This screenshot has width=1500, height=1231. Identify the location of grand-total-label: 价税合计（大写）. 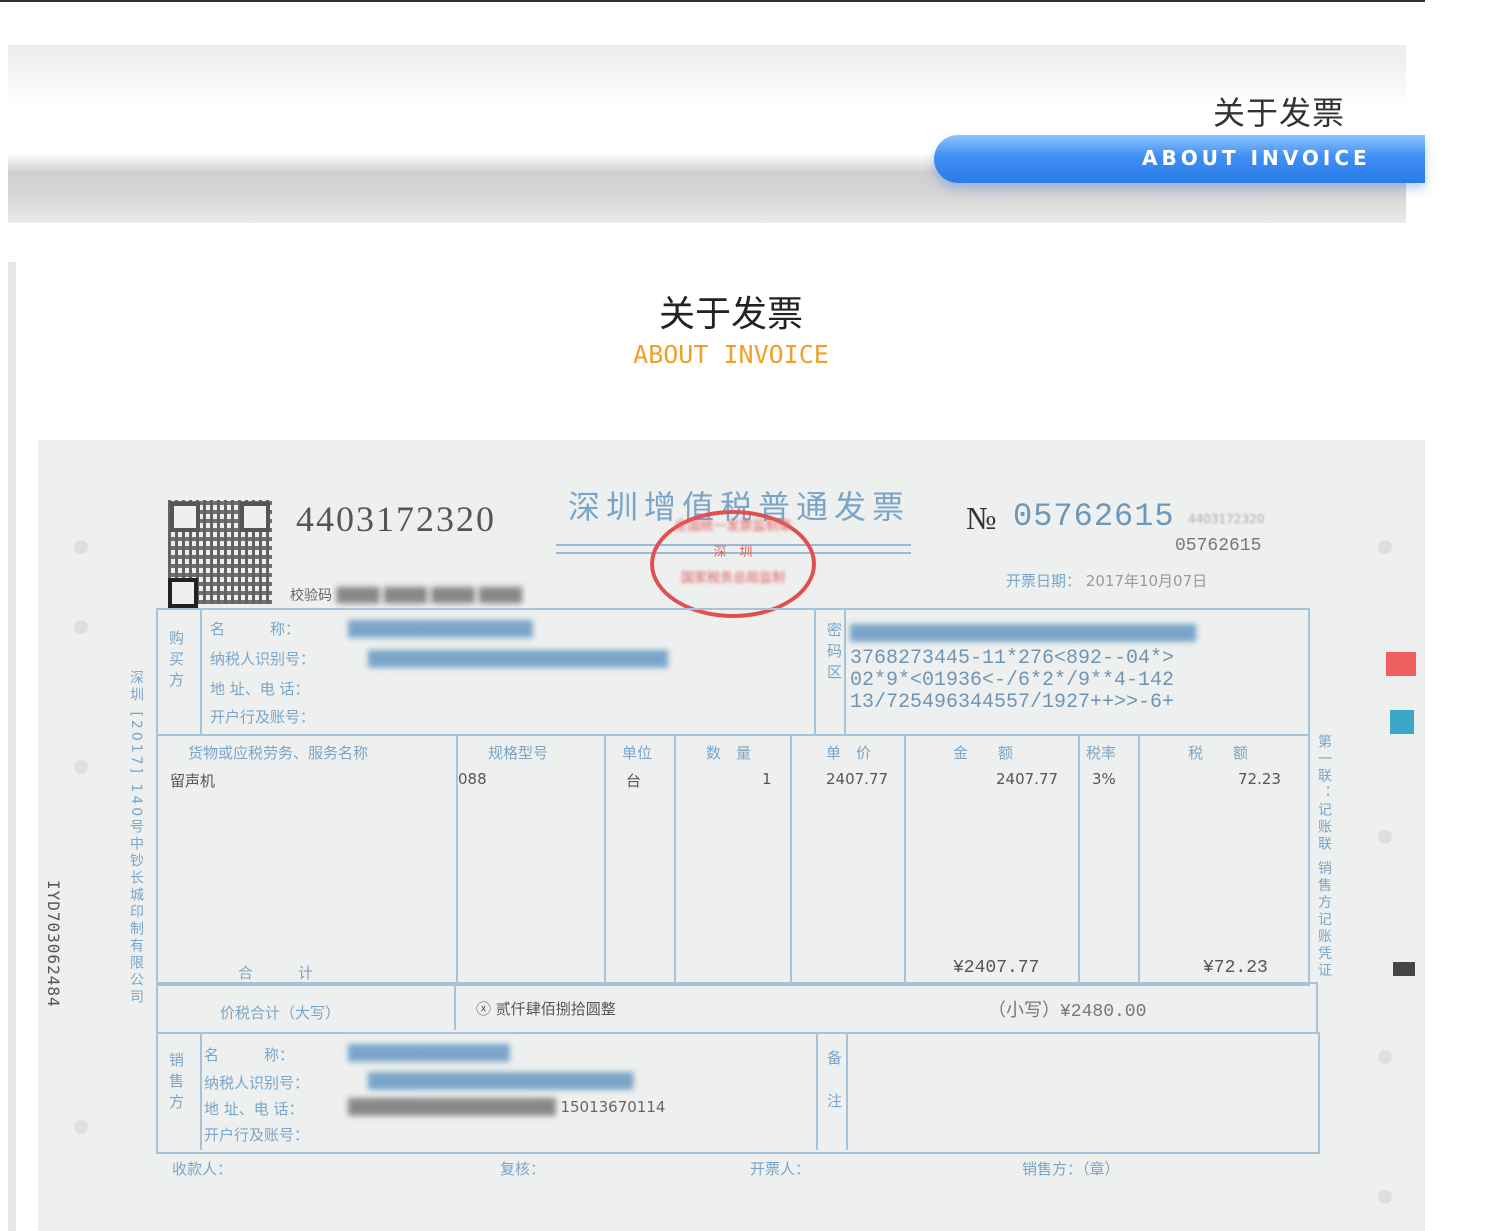
(280, 1013).